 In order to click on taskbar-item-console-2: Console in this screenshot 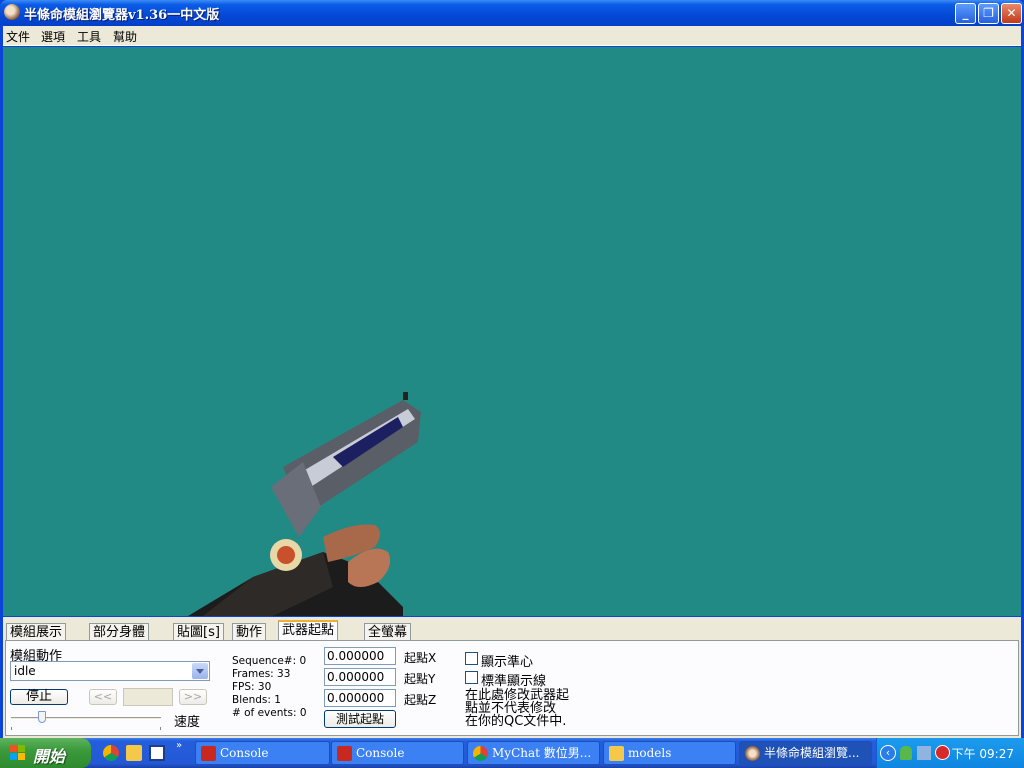, I will do `click(397, 753)`.